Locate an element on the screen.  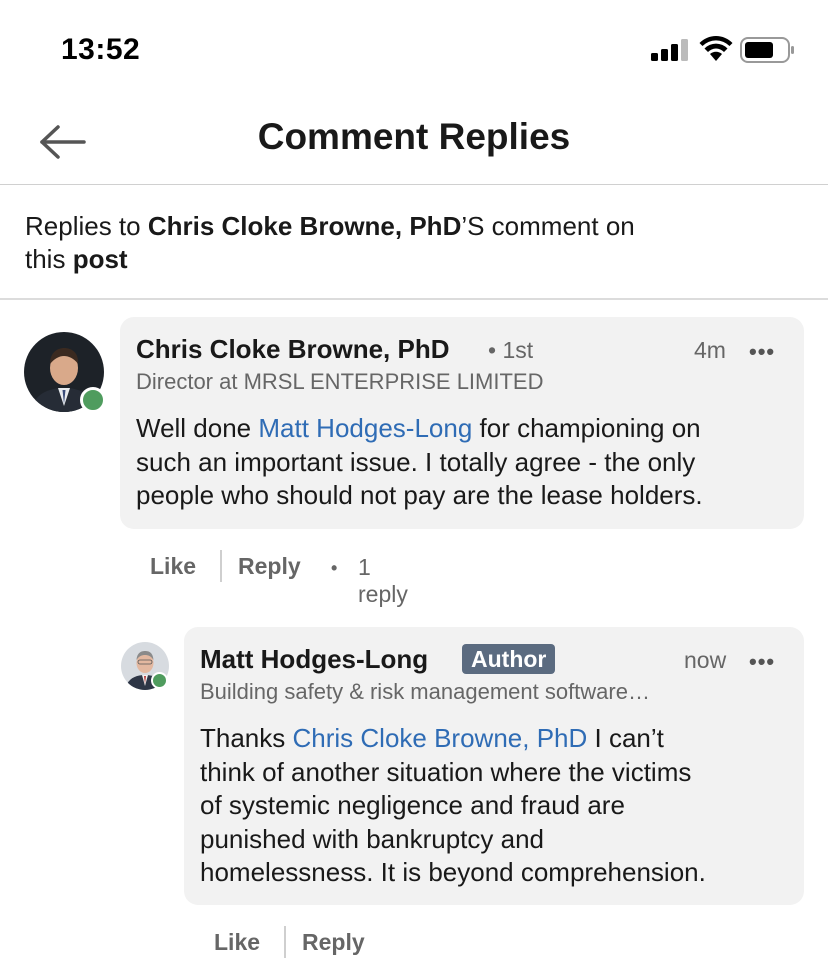
connection-degree: • 1st is located at coordinates (511, 350).